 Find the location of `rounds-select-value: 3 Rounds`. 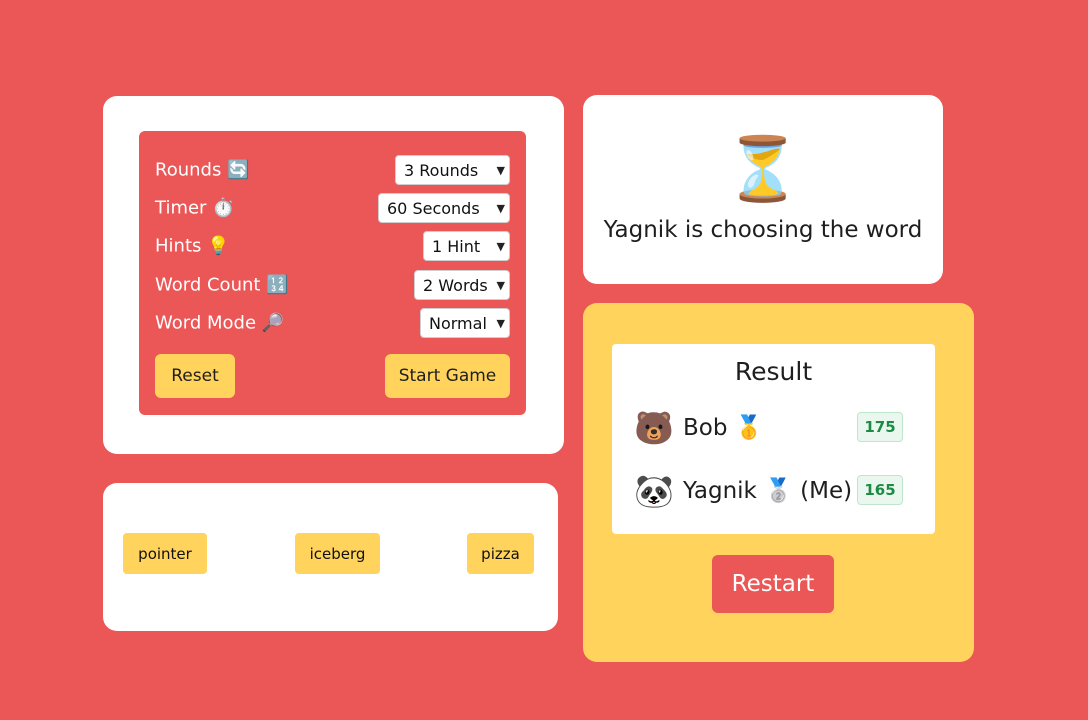

rounds-select-value: 3 Rounds is located at coordinates (441, 170).